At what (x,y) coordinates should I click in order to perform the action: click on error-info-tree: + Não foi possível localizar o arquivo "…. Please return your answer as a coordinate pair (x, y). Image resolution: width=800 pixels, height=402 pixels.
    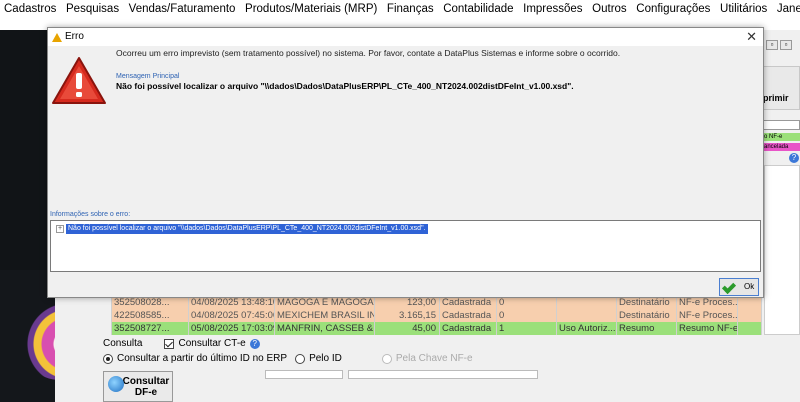
    Looking at the image, I should click on (405, 246).